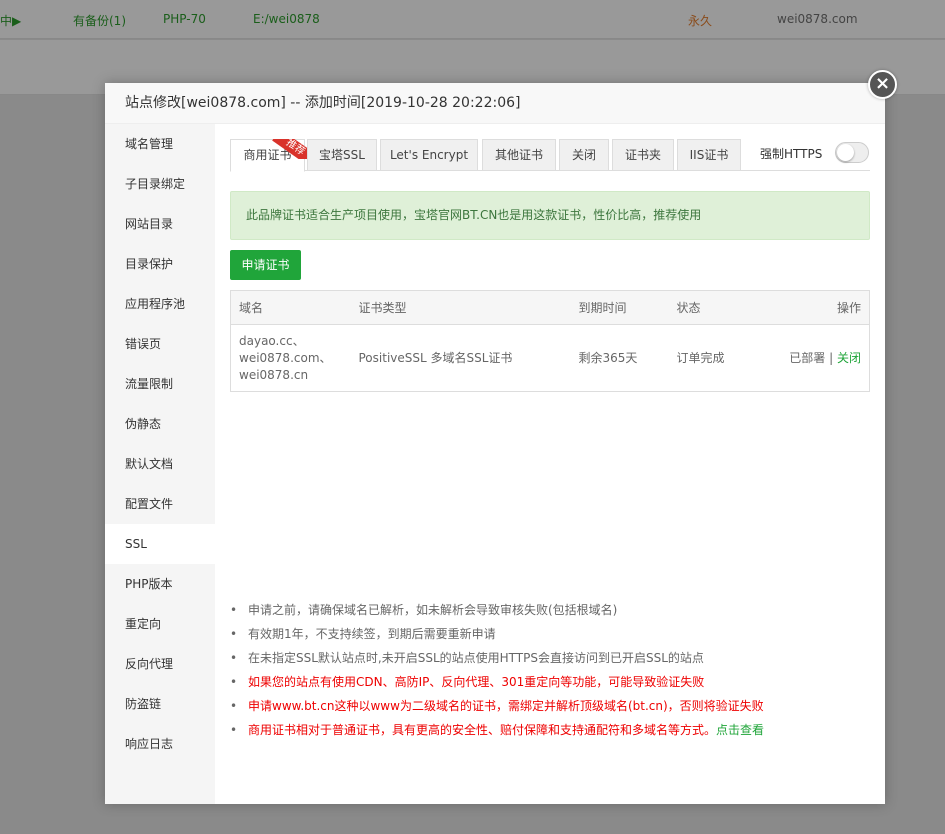  I want to click on tab-other-cert: 其他证书, so click(519, 155).